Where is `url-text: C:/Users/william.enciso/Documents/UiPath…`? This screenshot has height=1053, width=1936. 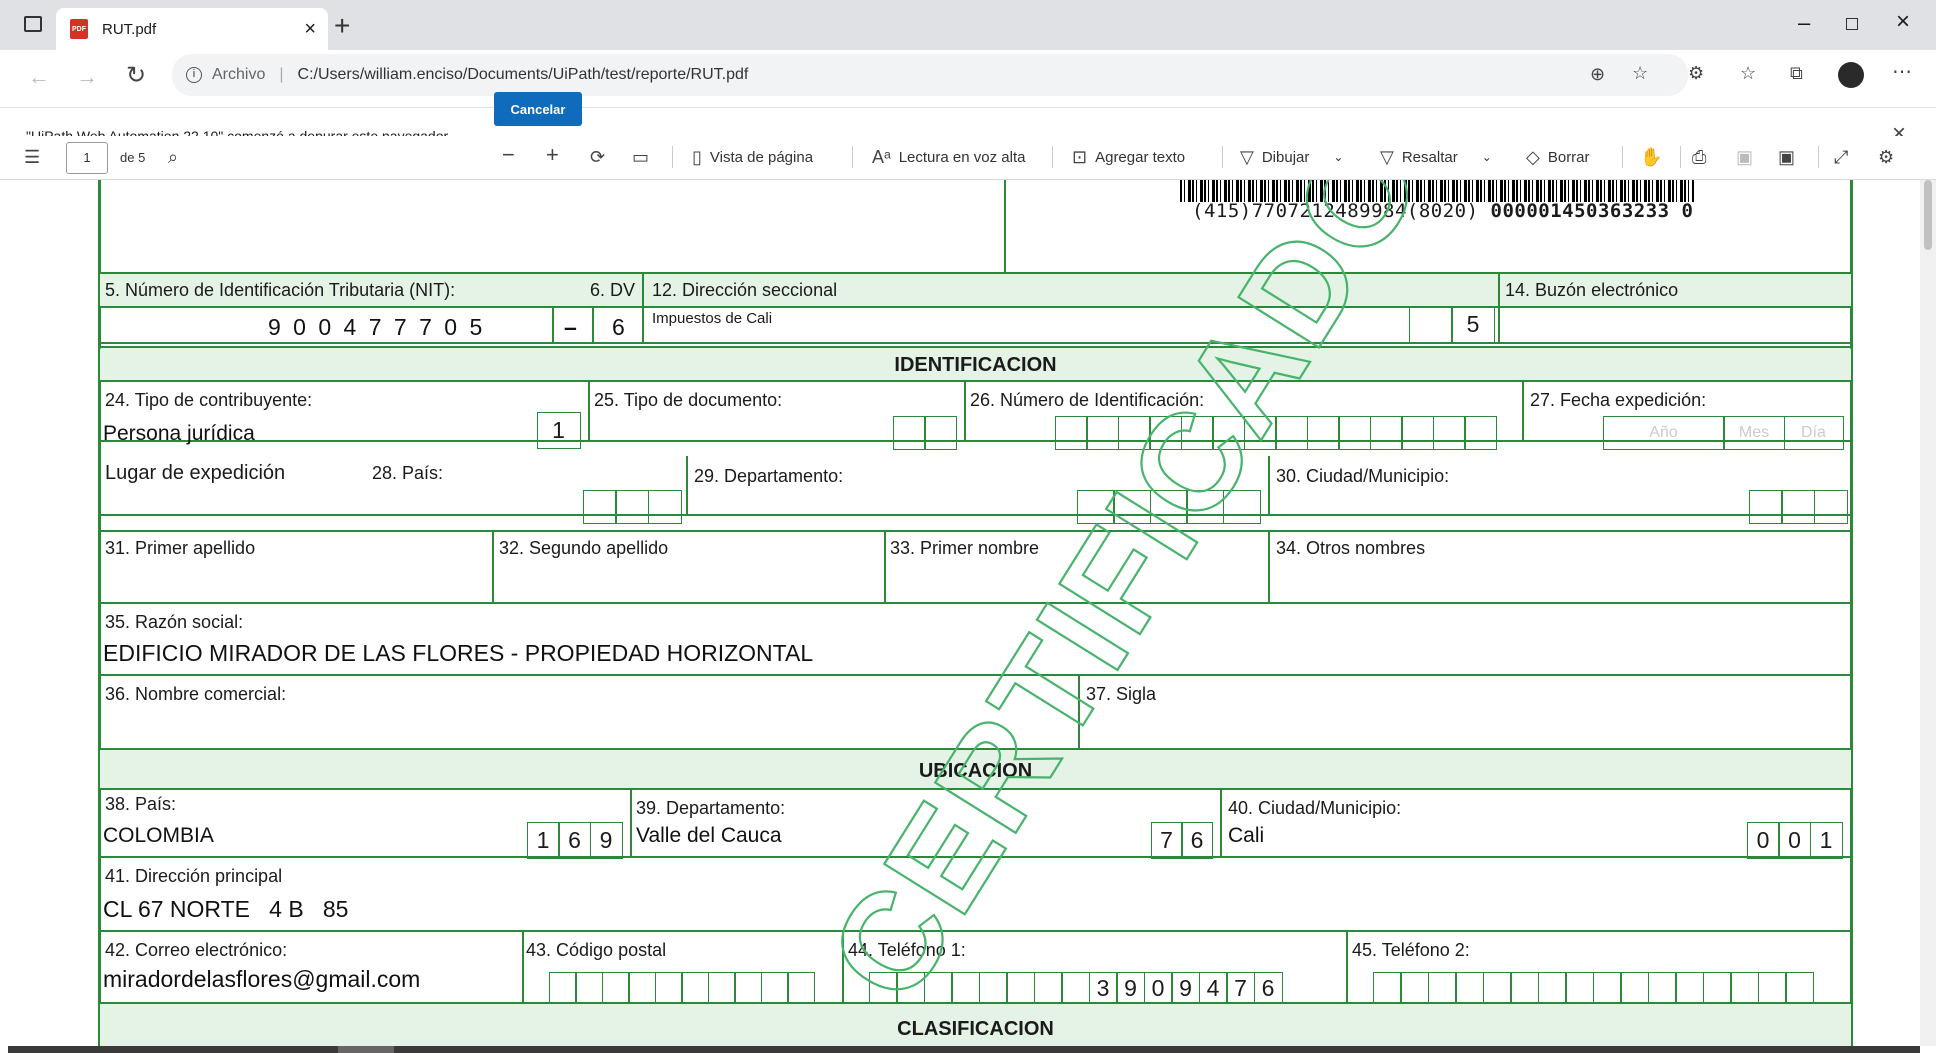 url-text: C:/Users/william.enciso/Documents/UiPath… is located at coordinates (523, 74).